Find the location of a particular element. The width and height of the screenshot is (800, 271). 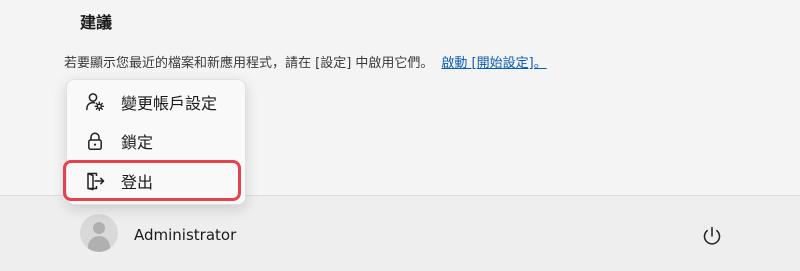

sign-out-item: 登出 is located at coordinates (156, 181).